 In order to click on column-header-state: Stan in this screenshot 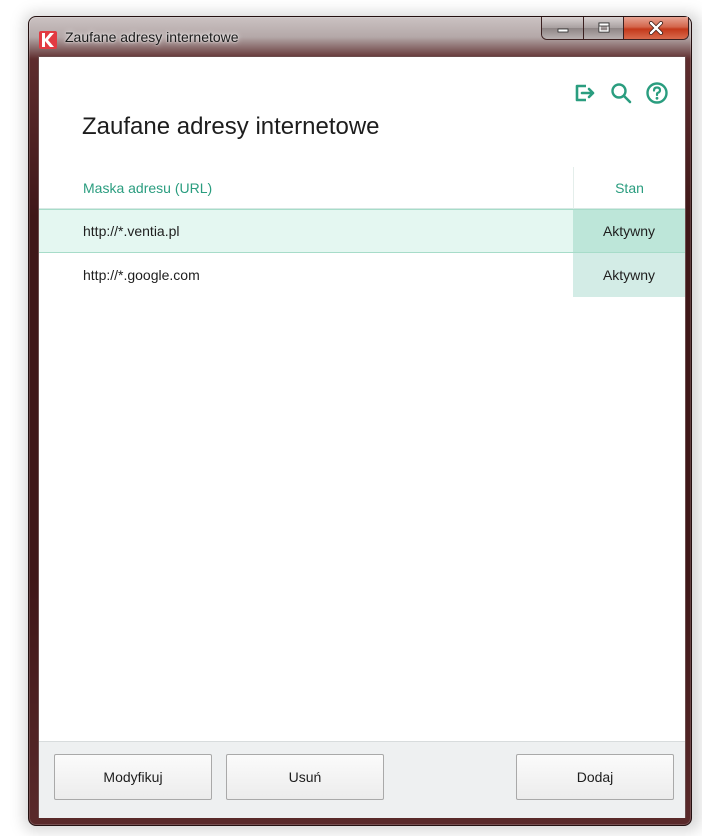, I will do `click(629, 188)`.